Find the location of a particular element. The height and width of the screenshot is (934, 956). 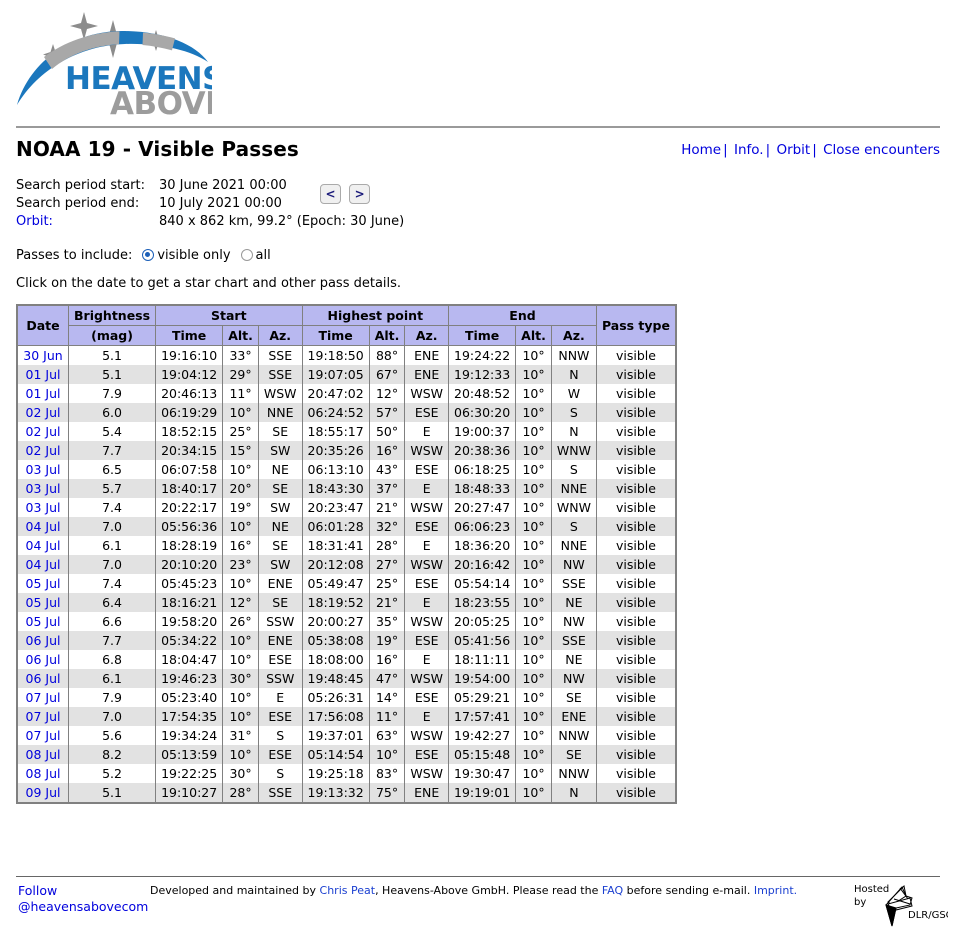

nav-link-info: Info. is located at coordinates (749, 150).